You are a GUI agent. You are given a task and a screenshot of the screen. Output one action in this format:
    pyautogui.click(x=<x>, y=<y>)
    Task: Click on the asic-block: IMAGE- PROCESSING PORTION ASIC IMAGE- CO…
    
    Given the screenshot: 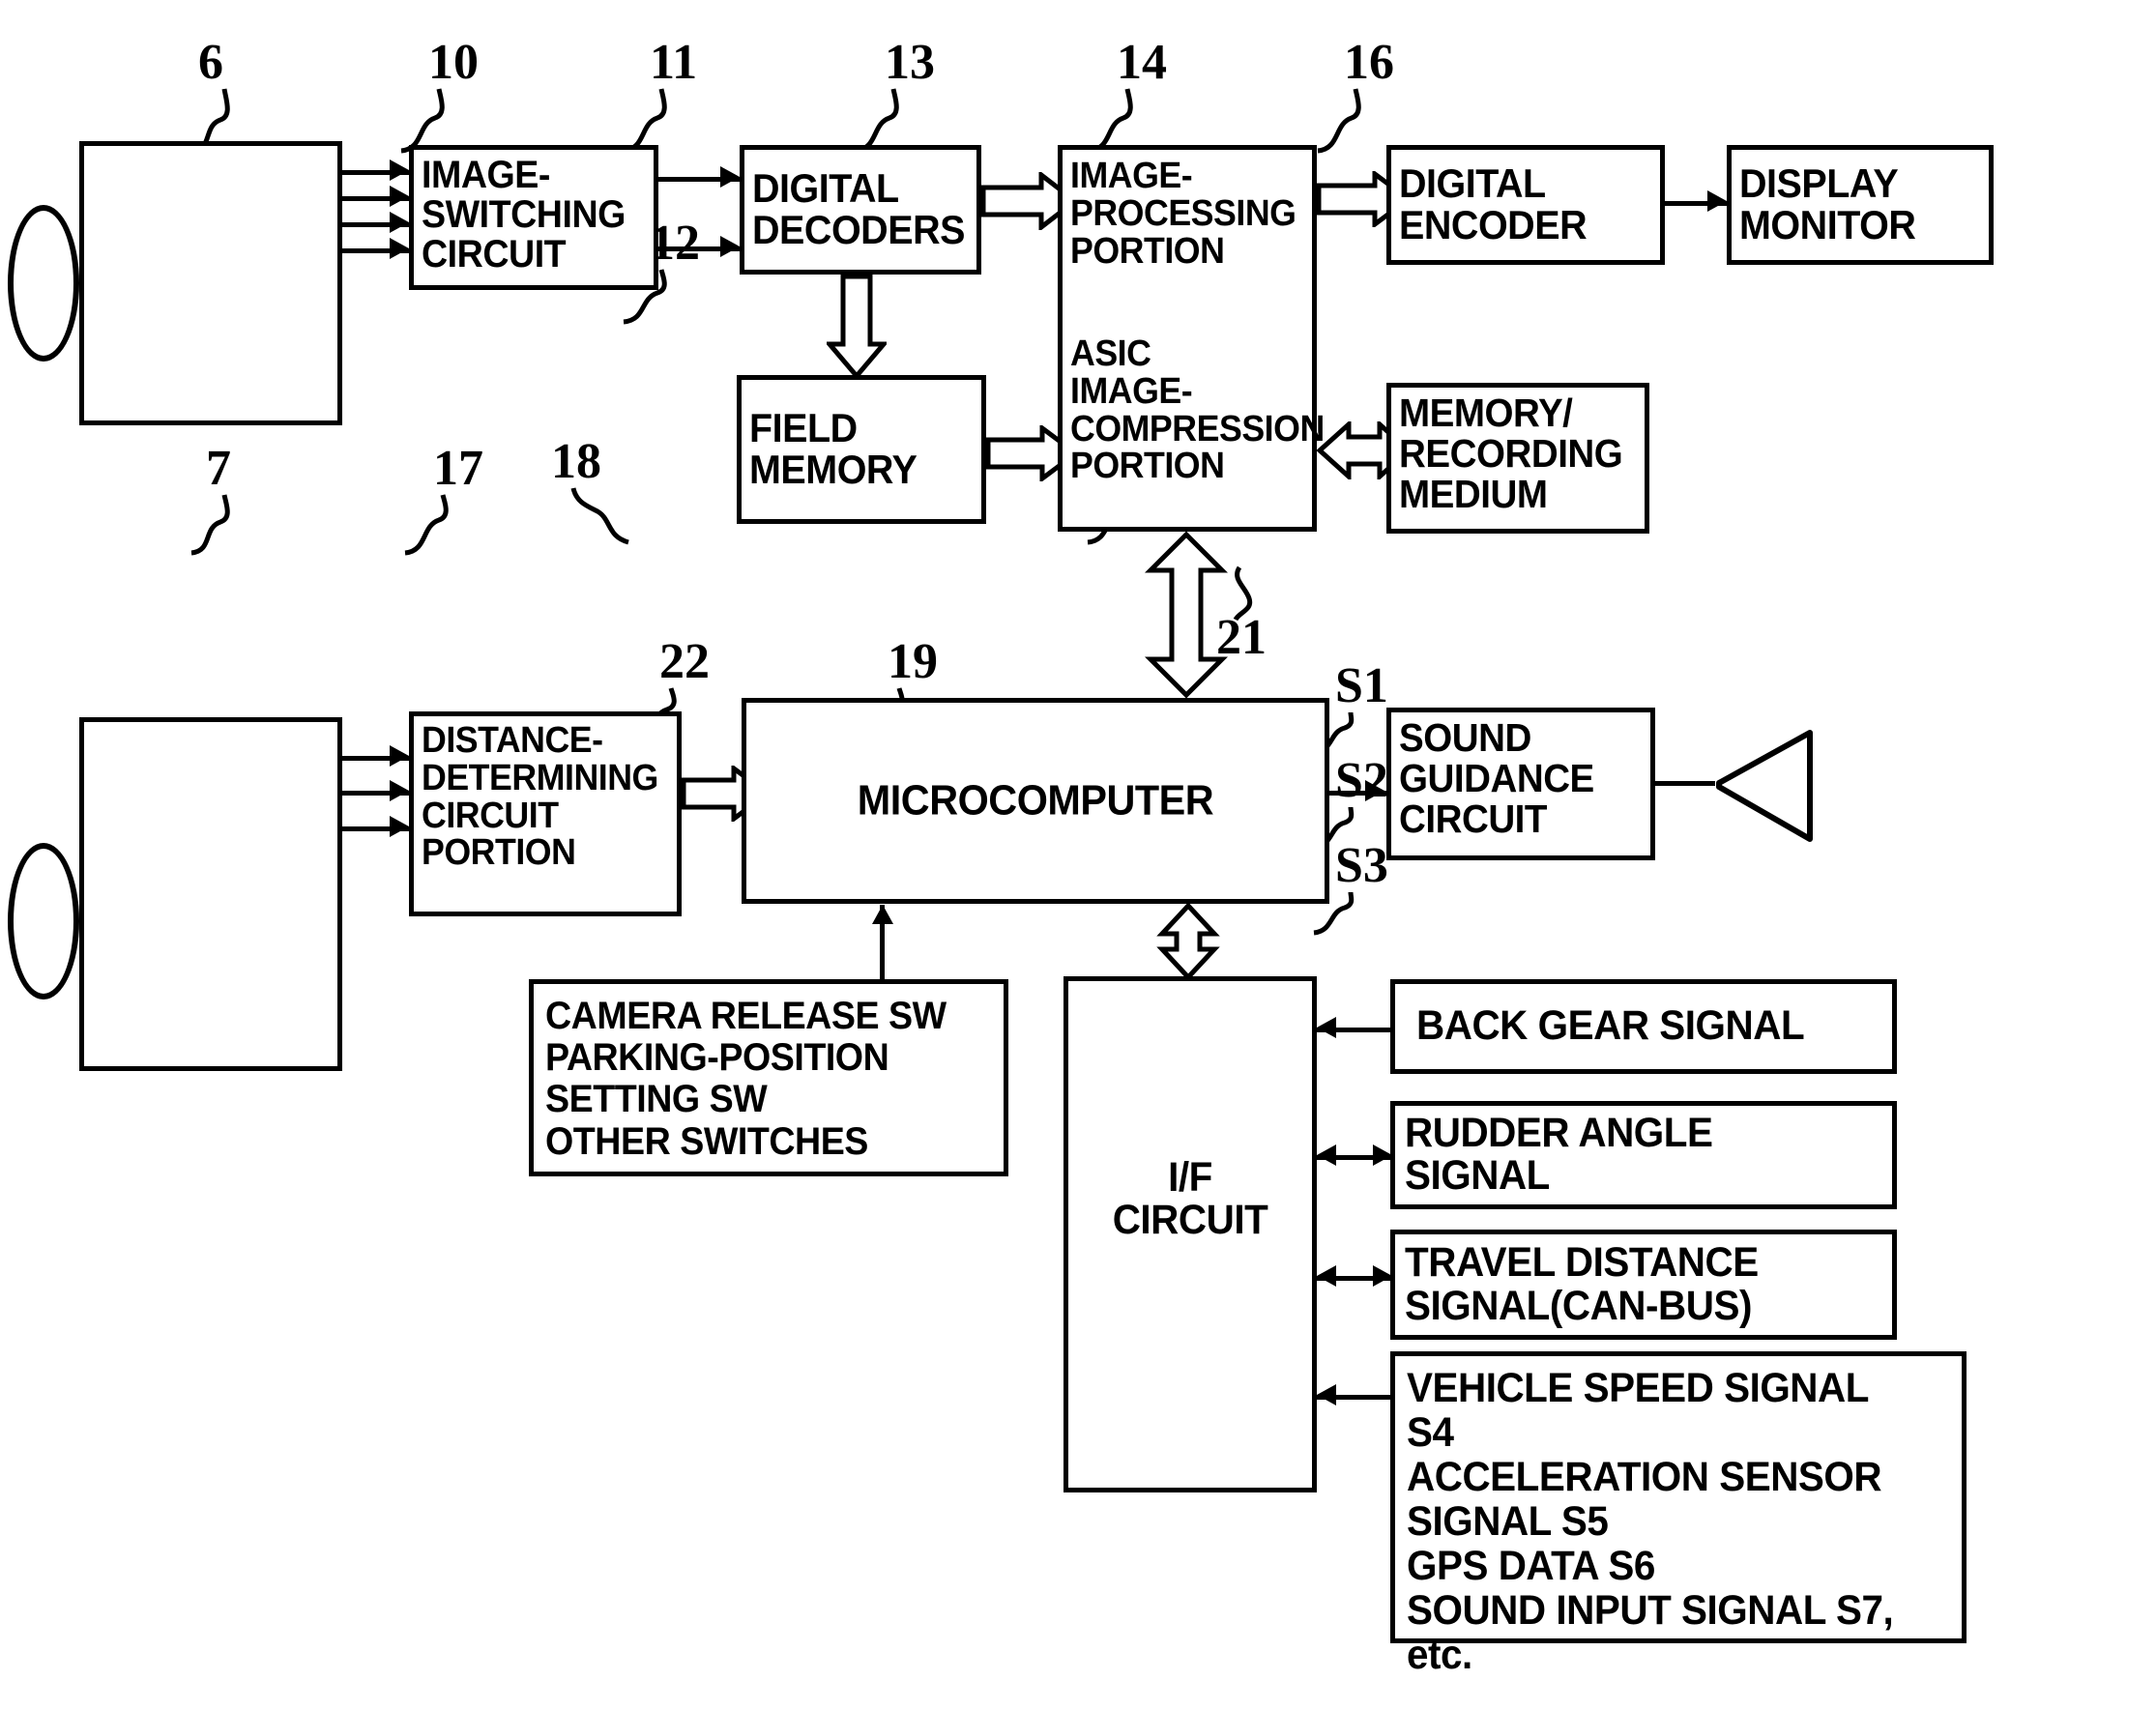 What is the action you would take?
    pyautogui.click(x=1191, y=338)
    